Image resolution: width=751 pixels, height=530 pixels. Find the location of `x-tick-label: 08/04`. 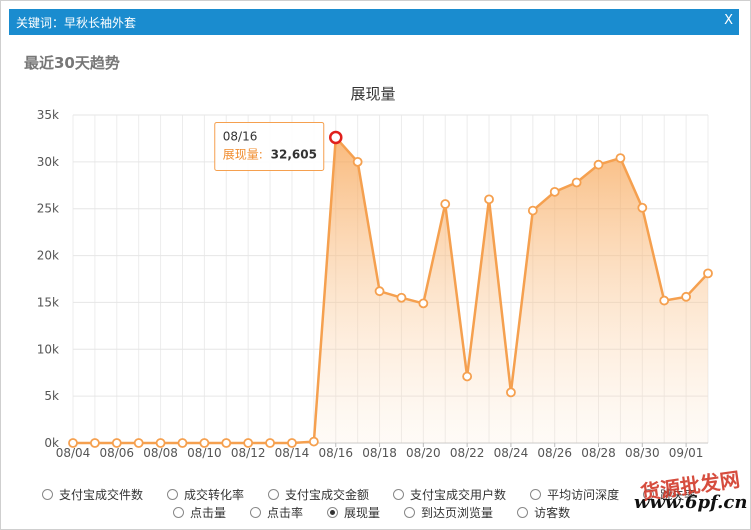

x-tick-label: 08/04 is located at coordinates (73, 453).